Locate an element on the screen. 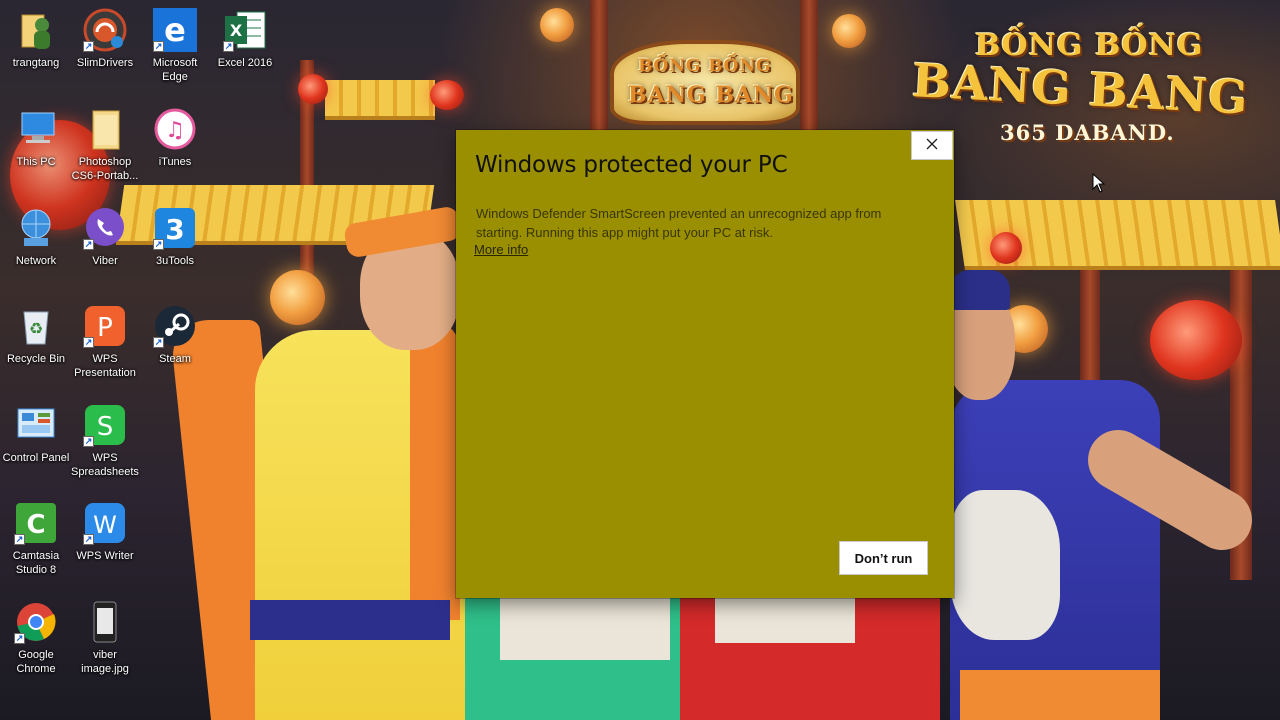 The width and height of the screenshot is (1280, 720). desktop-icon-control-panel: Control Panel is located at coordinates (36, 445).